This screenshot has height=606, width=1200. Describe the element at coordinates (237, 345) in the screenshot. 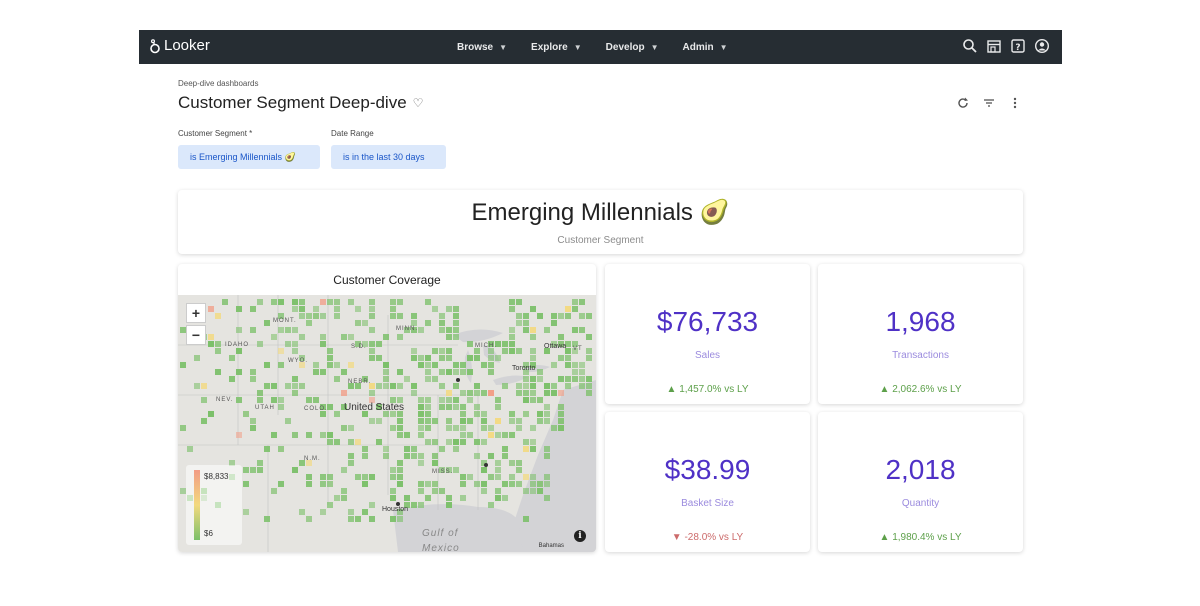

I see `map-label-idaho: IDAHO` at that location.